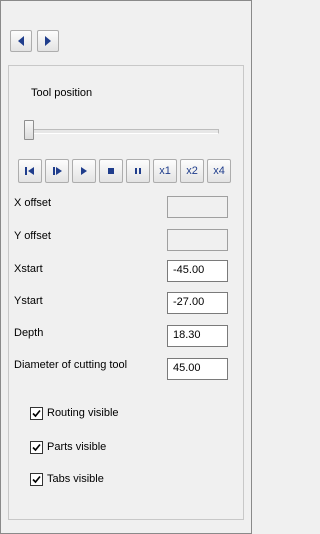  What do you see at coordinates (33, 203) in the screenshot?
I see `x-offset-label: X offset` at bounding box center [33, 203].